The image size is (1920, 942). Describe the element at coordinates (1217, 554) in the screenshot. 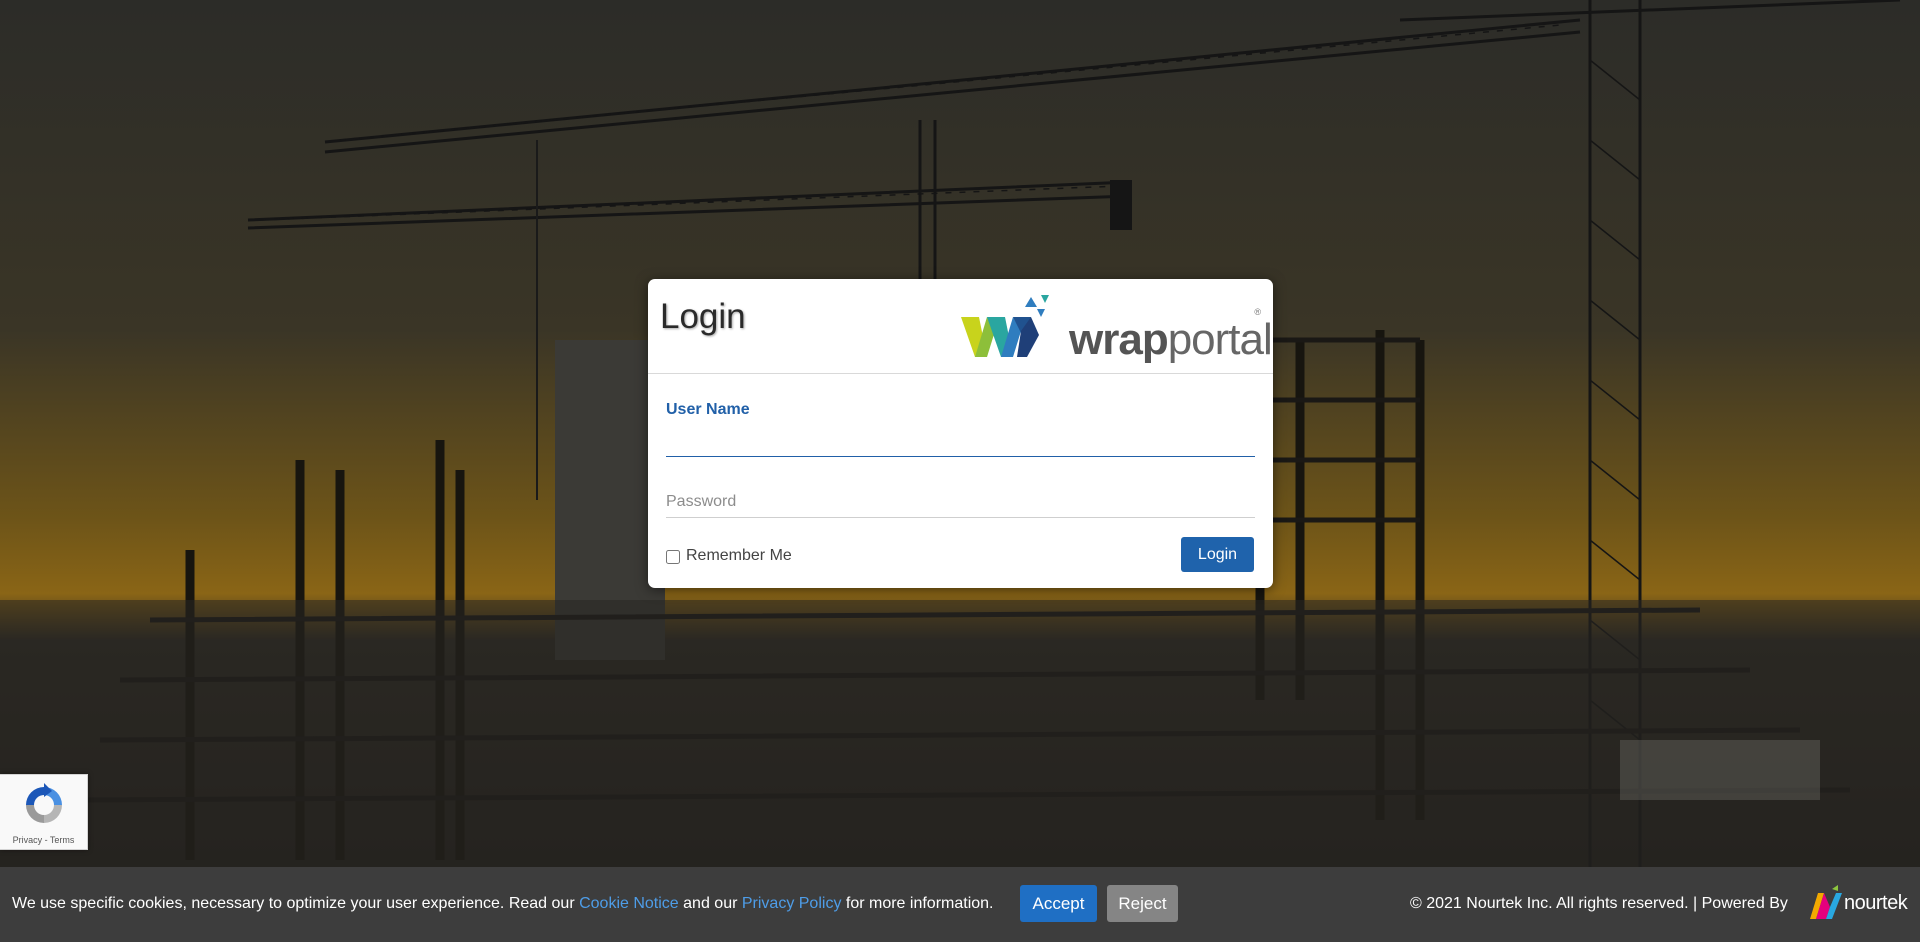

I see `login-button: Login` at that location.